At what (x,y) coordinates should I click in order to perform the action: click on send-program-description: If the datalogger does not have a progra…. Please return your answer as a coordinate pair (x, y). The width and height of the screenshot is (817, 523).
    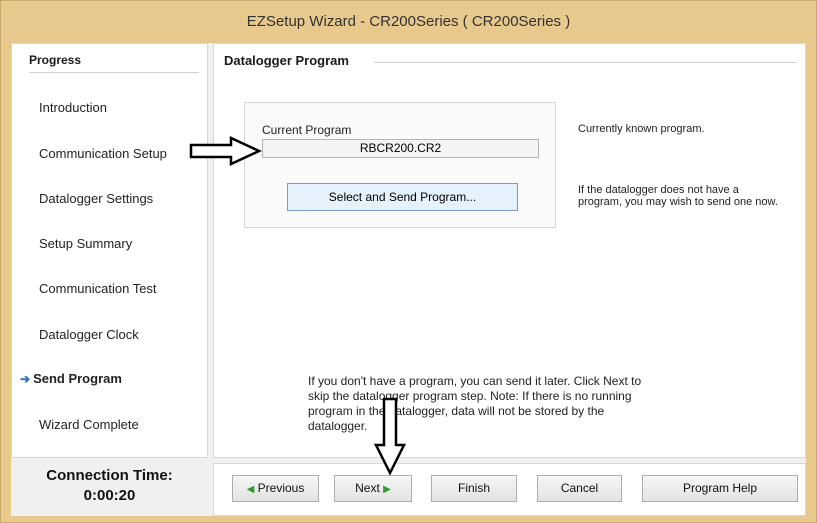
    Looking at the image, I should click on (678, 196).